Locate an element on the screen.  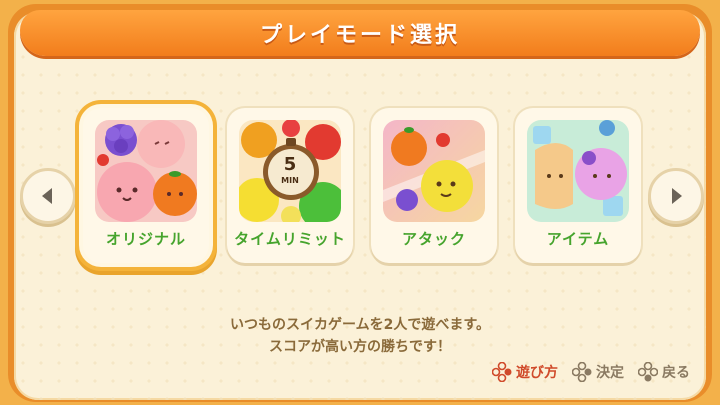
timer-unit: MIN is located at coordinates (290, 180).